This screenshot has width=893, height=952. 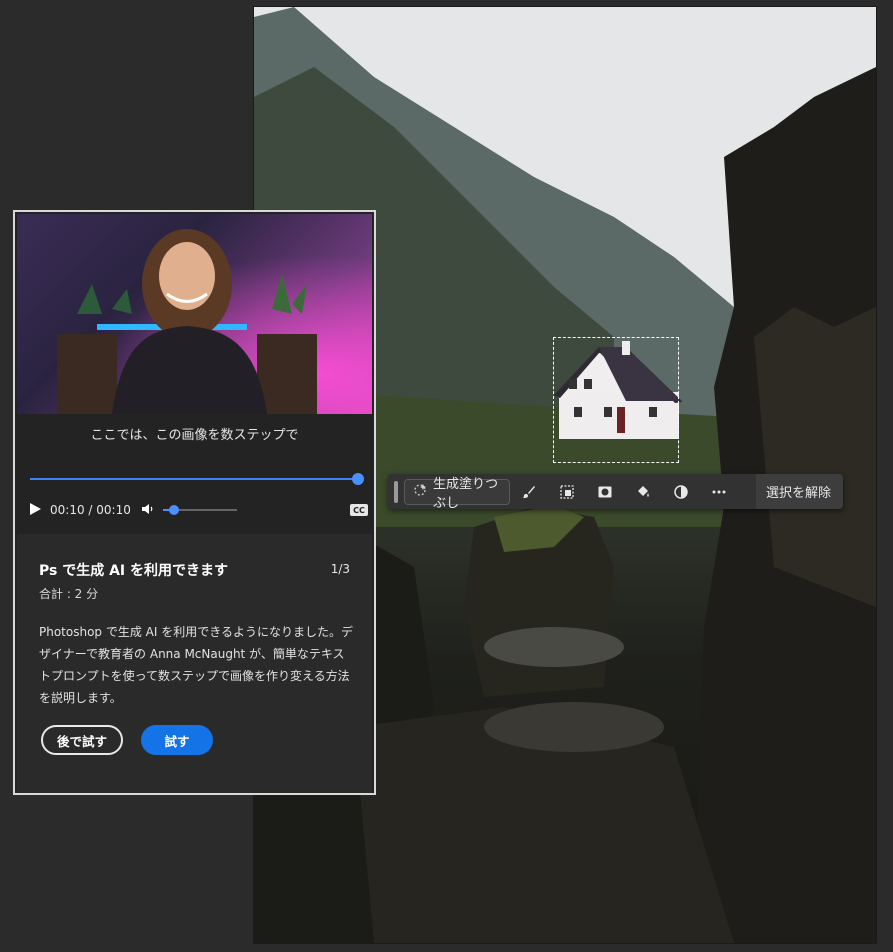 I want to click on video-progress-handle, so click(x=358, y=479).